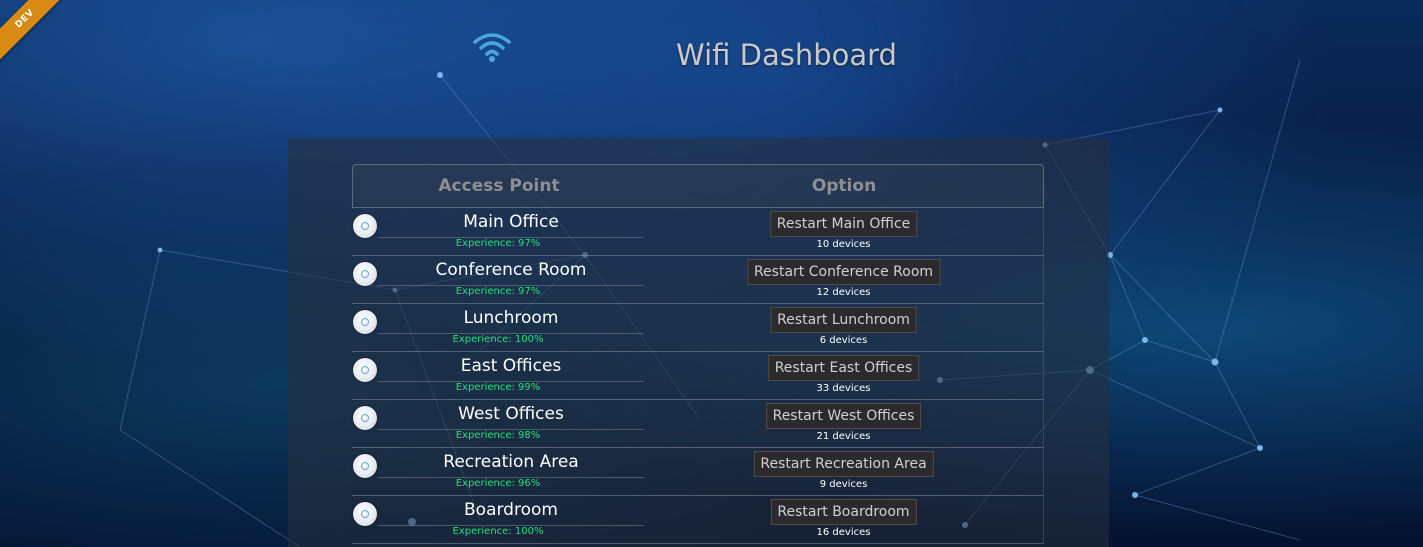  What do you see at coordinates (498, 435) in the screenshot?
I see `experience-score: Experience: 98%` at bounding box center [498, 435].